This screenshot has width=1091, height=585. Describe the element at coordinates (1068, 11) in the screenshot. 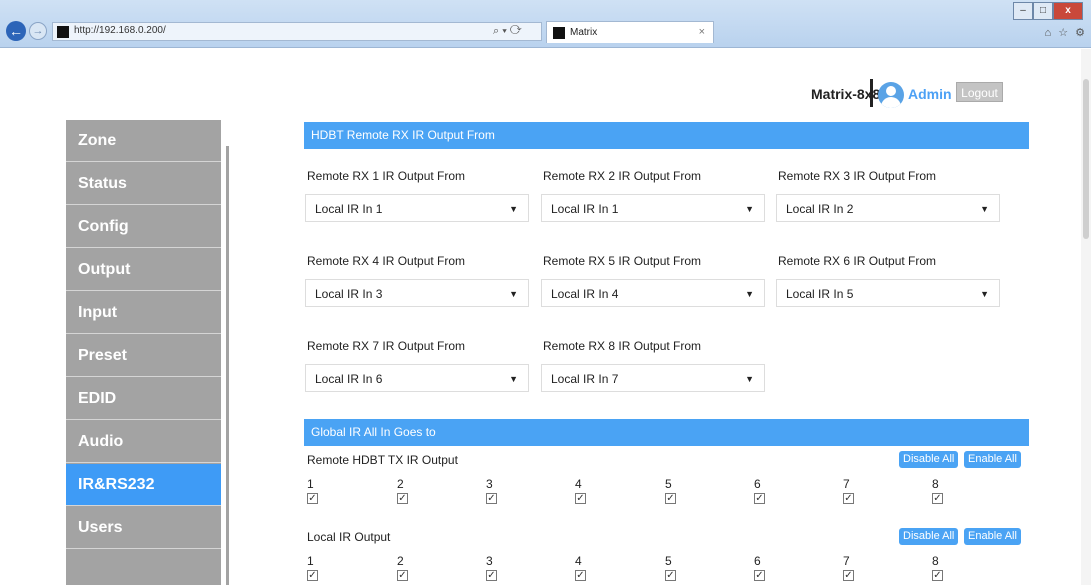

I see `close-icon: x` at that location.